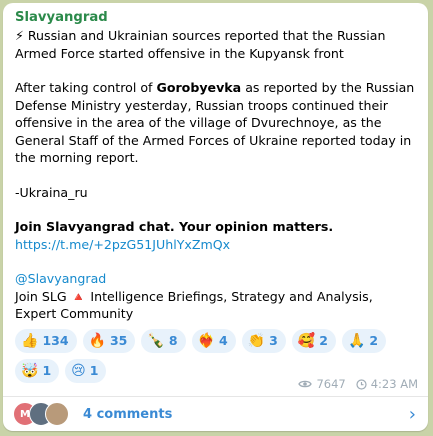 The image size is (433, 436). Describe the element at coordinates (306, 340) in the screenshot. I see `smiling-hearts-icon: 🥰` at that location.